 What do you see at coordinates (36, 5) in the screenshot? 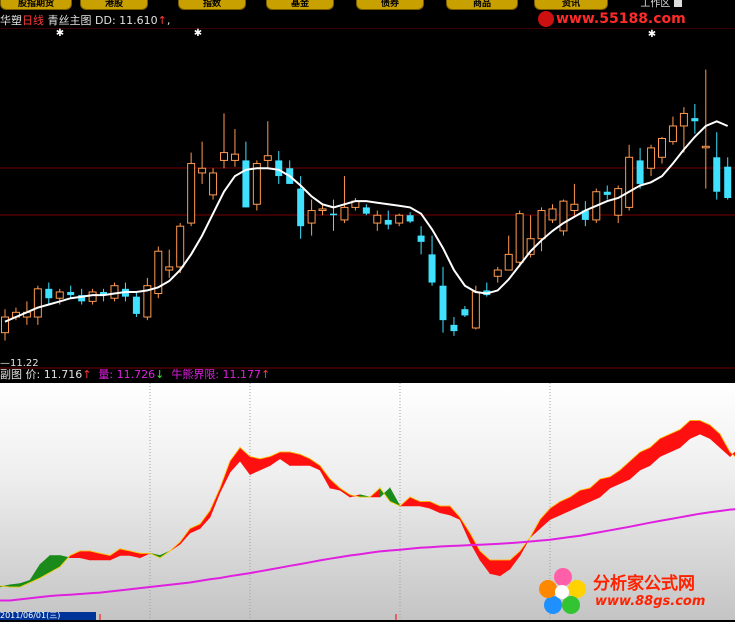
I see `tab-stock-futures: 股指期货` at bounding box center [36, 5].